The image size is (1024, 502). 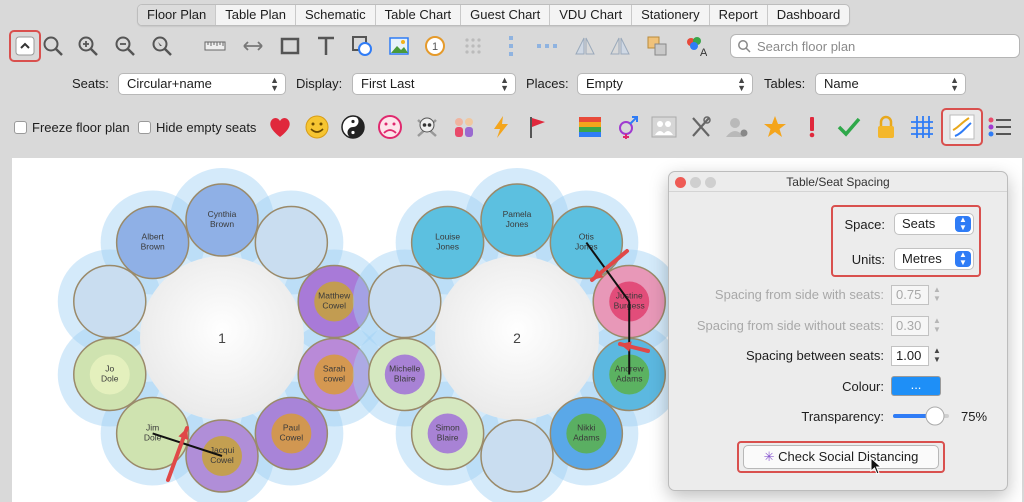 What do you see at coordinates (256, 15) in the screenshot?
I see `tab-table-plan: Table Plan` at bounding box center [256, 15].